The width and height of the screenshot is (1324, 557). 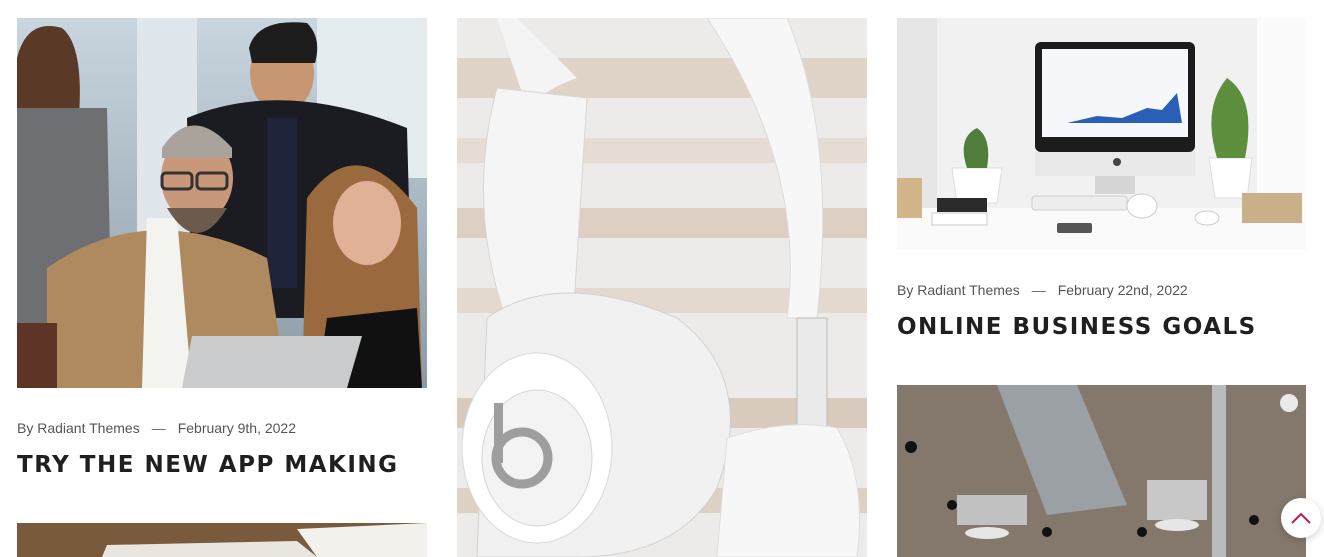 What do you see at coordinates (1123, 290) in the screenshot?
I see `post-date: February 22nd, 2022` at bounding box center [1123, 290].